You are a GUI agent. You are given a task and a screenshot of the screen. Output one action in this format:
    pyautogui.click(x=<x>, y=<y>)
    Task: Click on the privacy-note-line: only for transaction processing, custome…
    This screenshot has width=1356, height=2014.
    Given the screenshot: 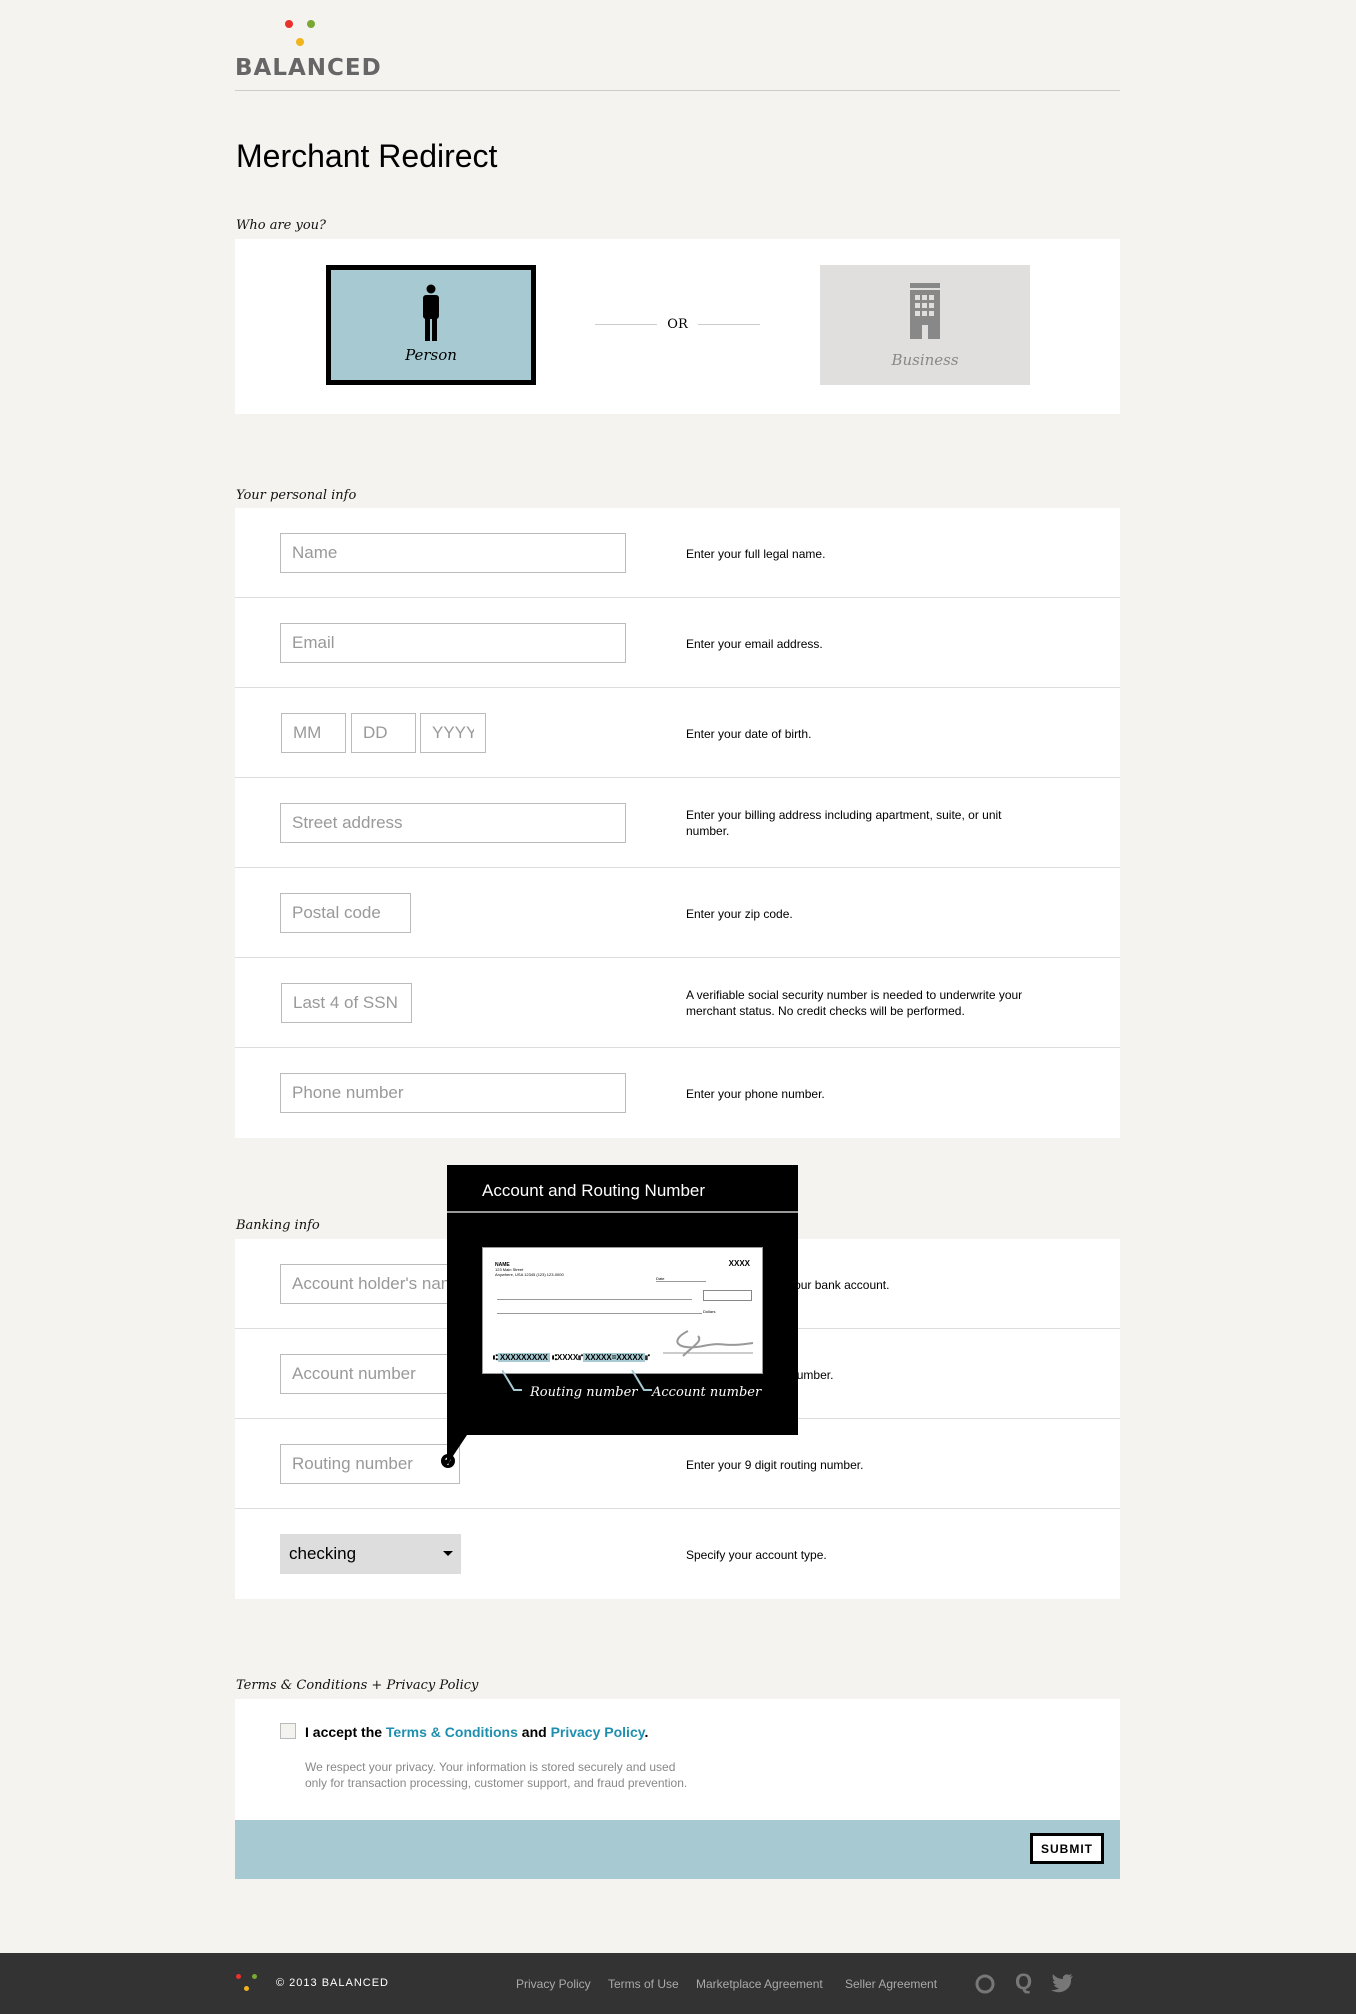 What is the action you would take?
    pyautogui.click(x=496, y=1783)
    